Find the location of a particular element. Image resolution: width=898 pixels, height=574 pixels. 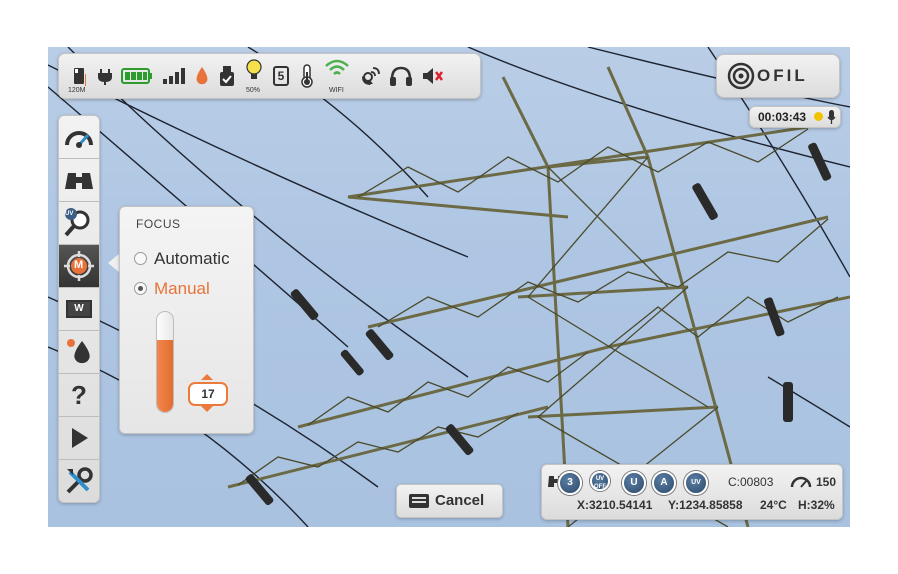

mute-icon is located at coordinates (433, 76).